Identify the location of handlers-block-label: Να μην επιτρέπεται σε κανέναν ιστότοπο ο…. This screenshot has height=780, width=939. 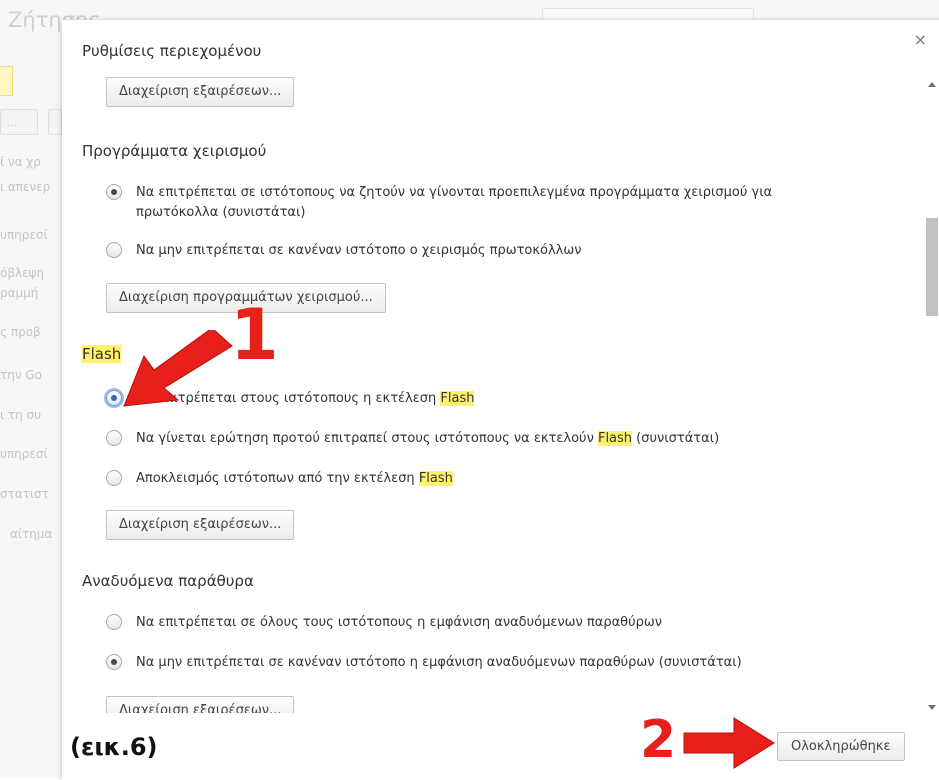
(359, 250).